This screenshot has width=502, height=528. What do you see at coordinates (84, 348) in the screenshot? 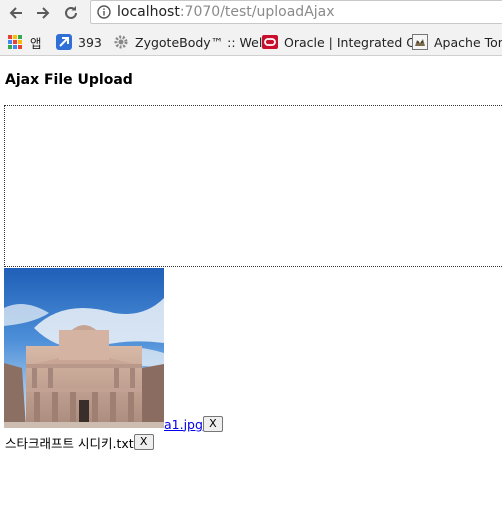
I see `uploaded-image-thumbnail` at bounding box center [84, 348].